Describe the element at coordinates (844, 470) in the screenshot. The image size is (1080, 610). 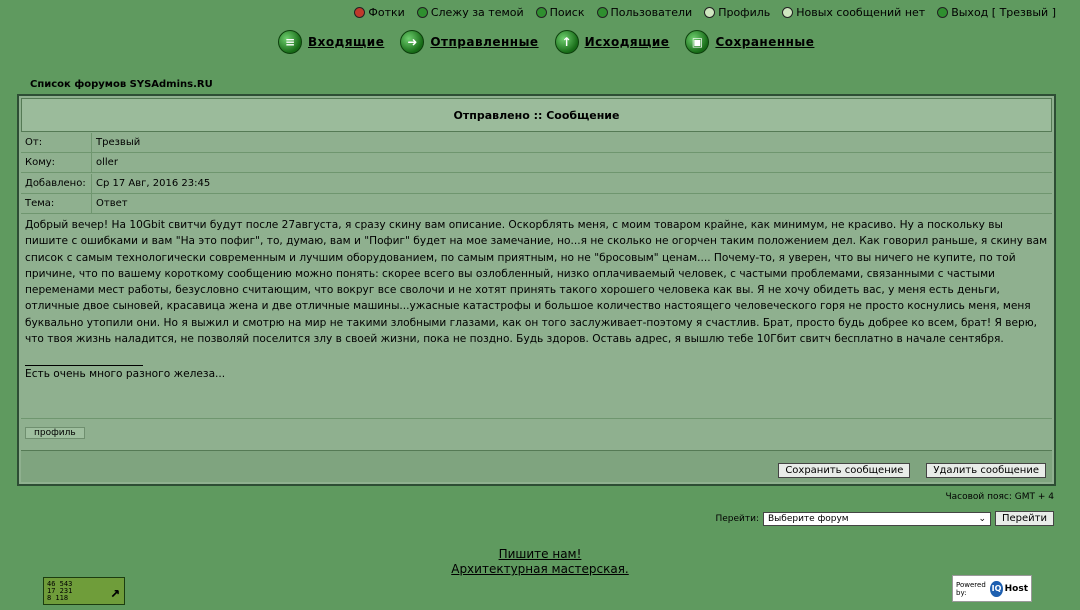
I see `save-message-button: Сохранить сообщение` at that location.